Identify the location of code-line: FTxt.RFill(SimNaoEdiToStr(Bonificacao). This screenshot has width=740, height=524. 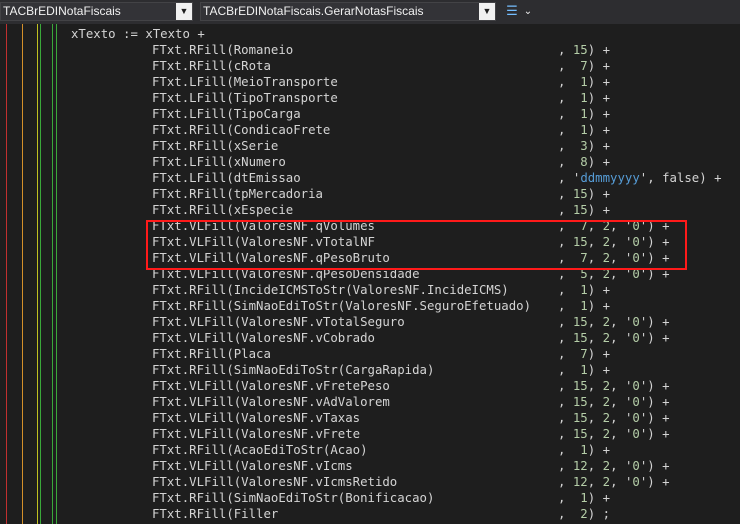
(293, 498).